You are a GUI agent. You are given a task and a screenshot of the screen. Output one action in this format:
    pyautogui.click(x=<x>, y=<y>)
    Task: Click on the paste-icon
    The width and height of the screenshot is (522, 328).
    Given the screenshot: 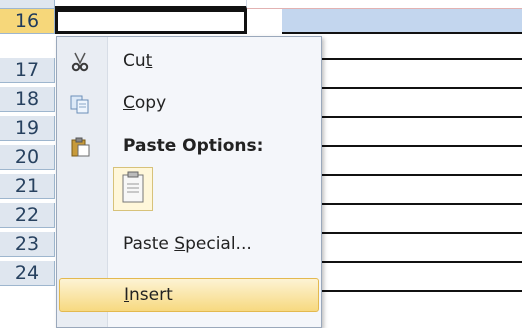 What is the action you would take?
    pyautogui.click(x=80, y=147)
    